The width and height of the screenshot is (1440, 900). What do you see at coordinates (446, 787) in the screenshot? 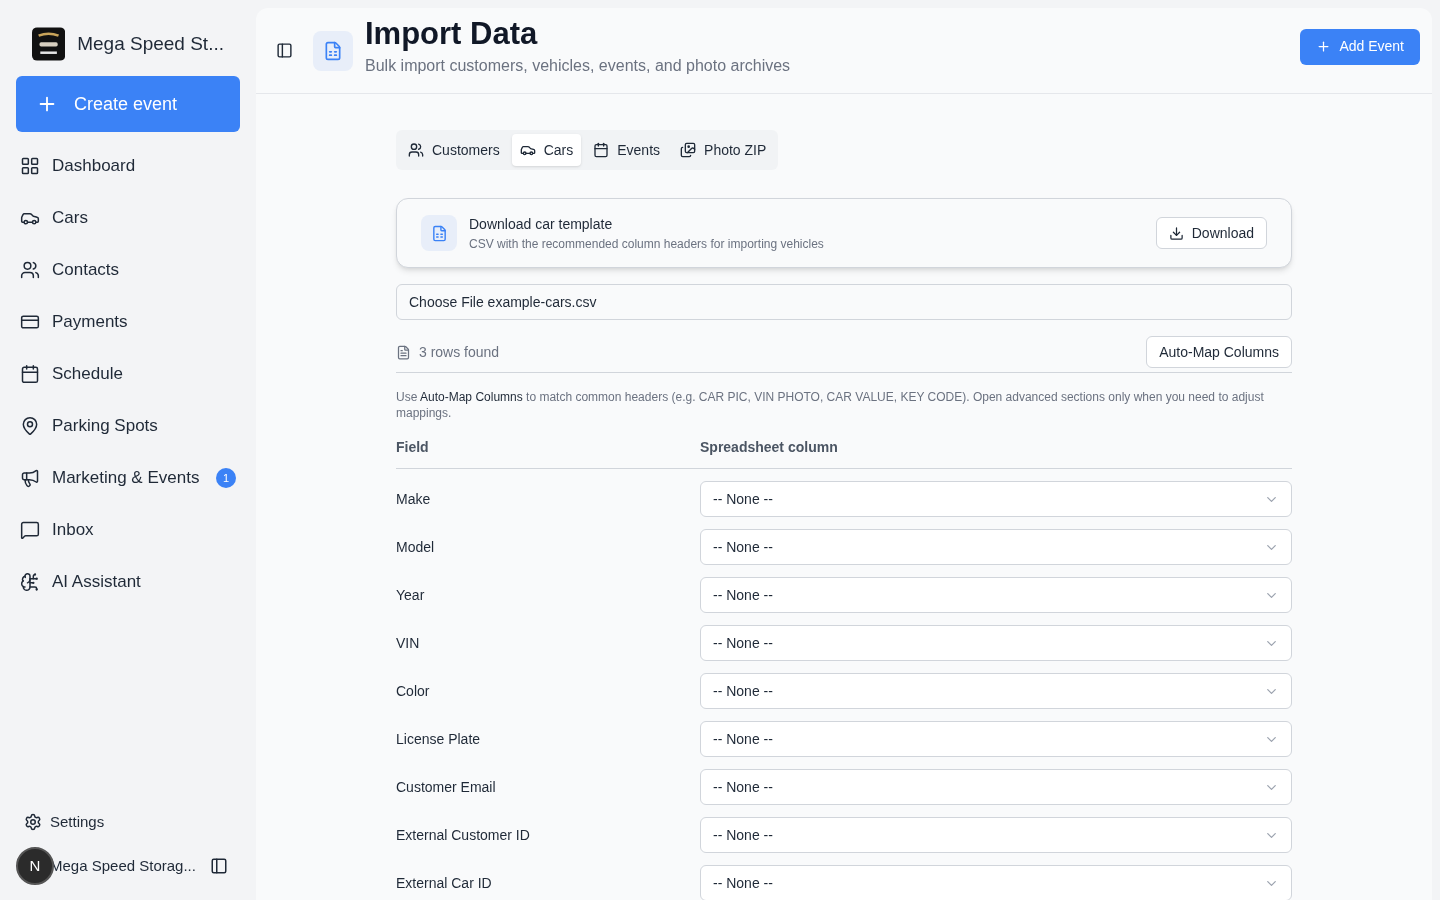
I see `field-label: Customer Email` at bounding box center [446, 787].